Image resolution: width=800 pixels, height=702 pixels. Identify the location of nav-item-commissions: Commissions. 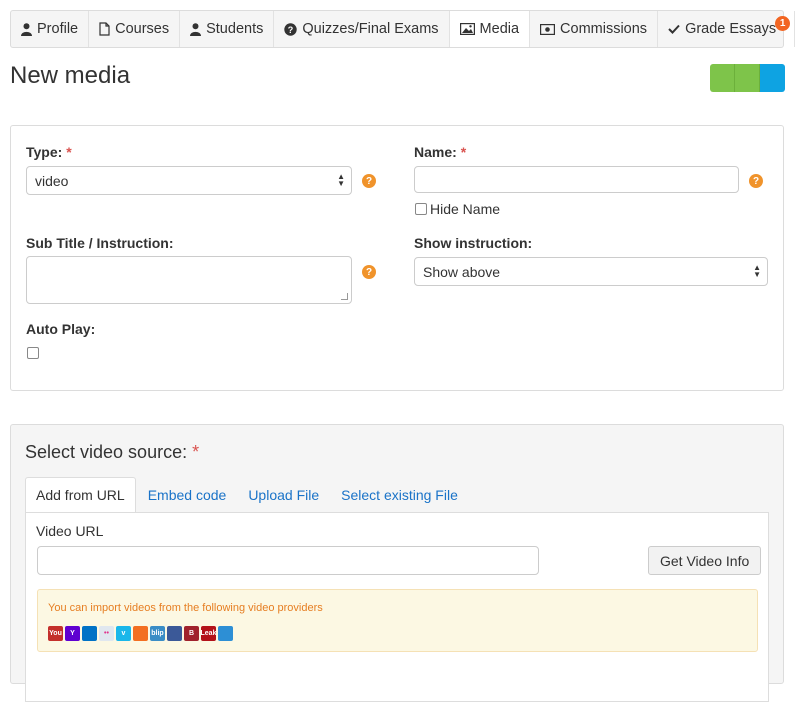
(594, 29).